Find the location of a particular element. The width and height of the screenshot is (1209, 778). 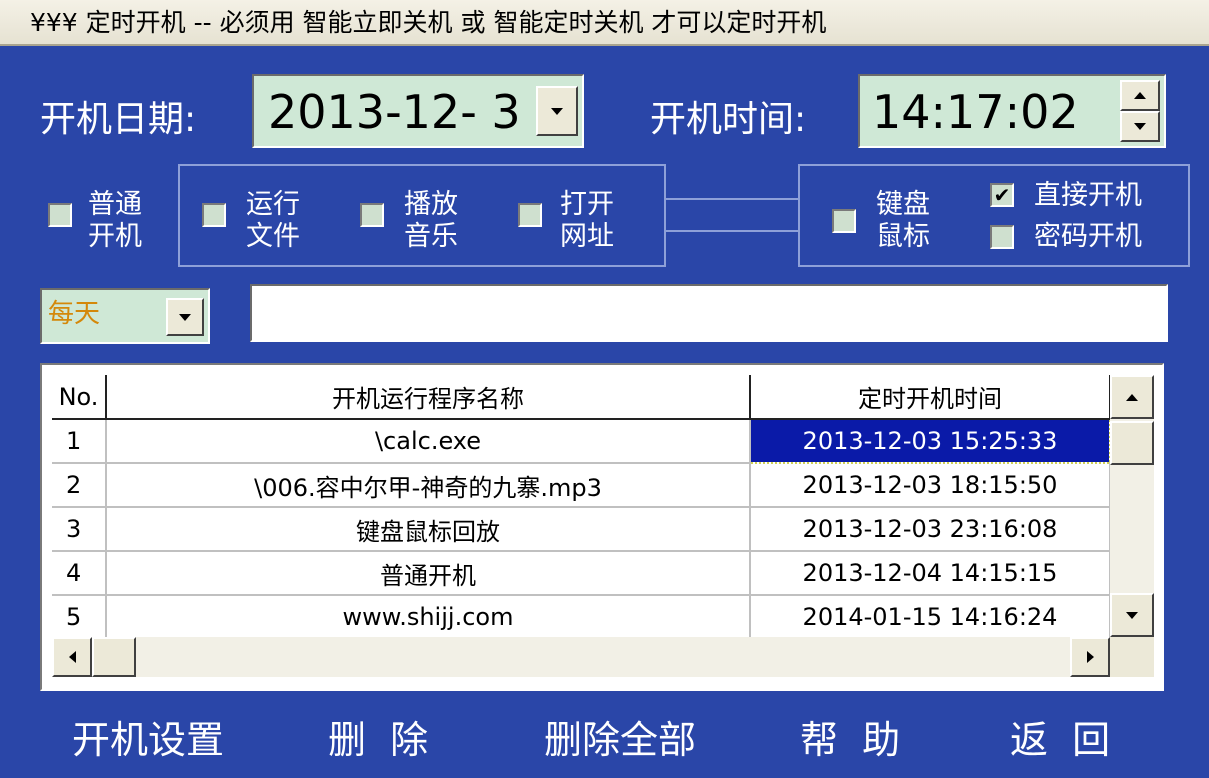

repeat-dropdown-button is located at coordinates (185, 317).